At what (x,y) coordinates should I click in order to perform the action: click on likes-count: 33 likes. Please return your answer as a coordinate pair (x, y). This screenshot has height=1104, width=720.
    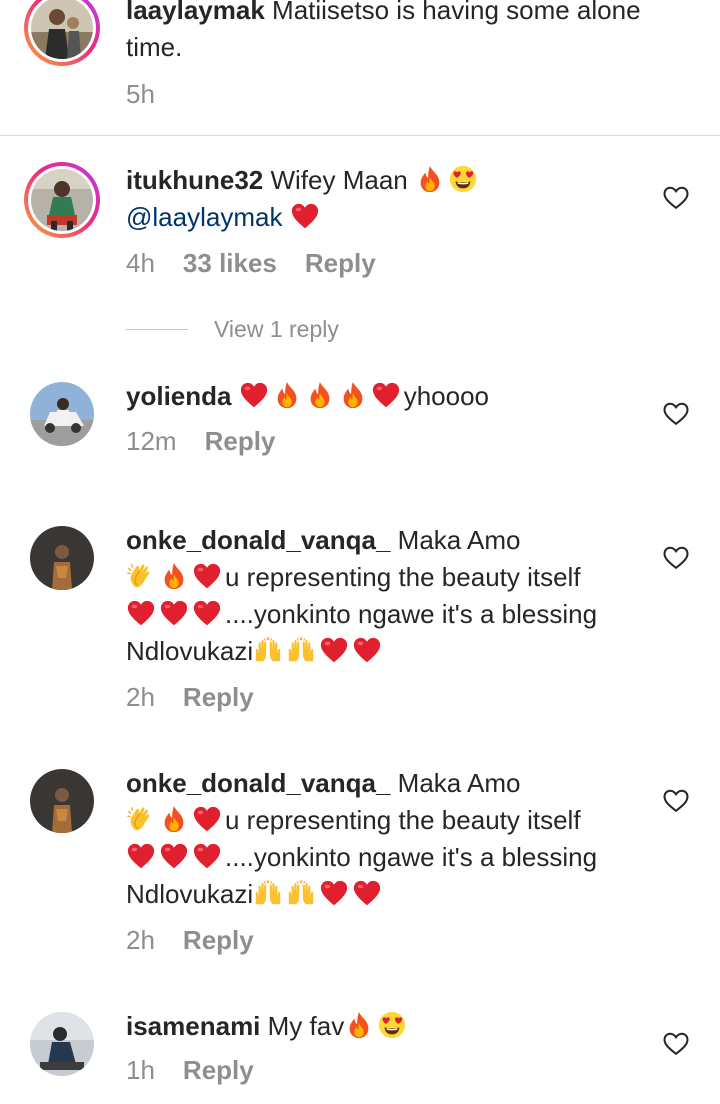
    Looking at the image, I should click on (230, 263).